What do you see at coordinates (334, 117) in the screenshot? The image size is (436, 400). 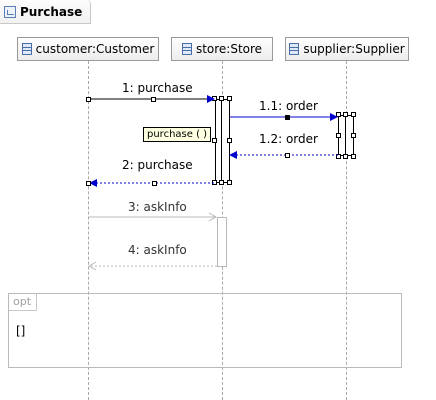 I see `message-1-1-arrowhead` at bounding box center [334, 117].